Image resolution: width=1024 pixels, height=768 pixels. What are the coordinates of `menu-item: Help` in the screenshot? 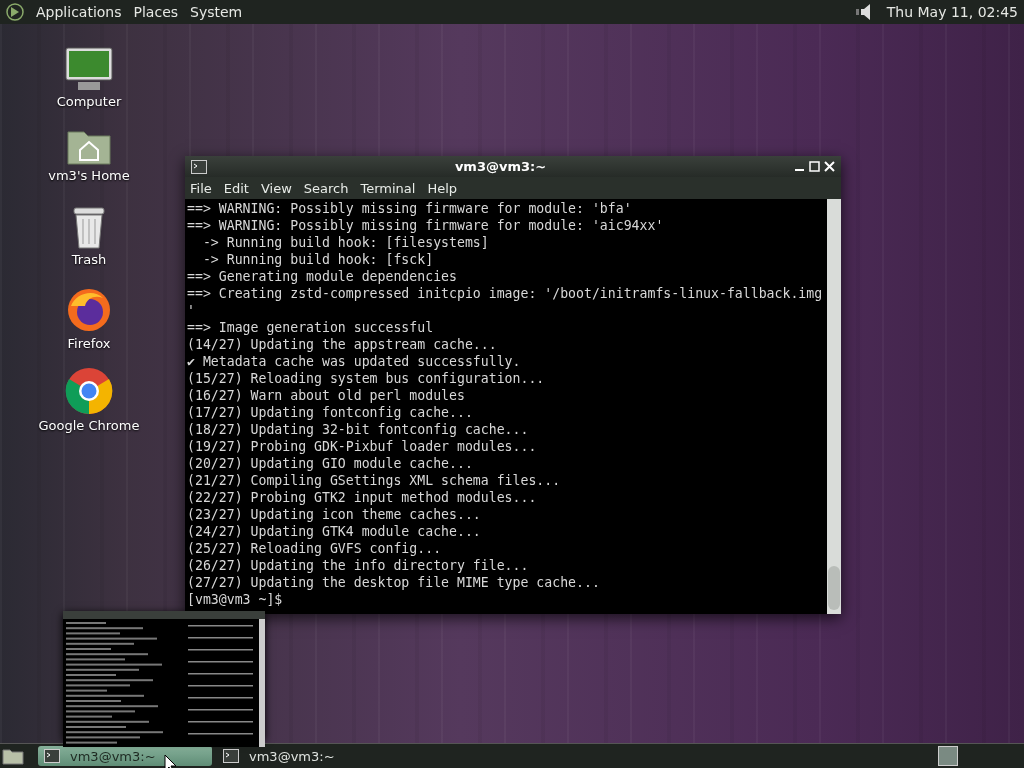 It's located at (442, 188).